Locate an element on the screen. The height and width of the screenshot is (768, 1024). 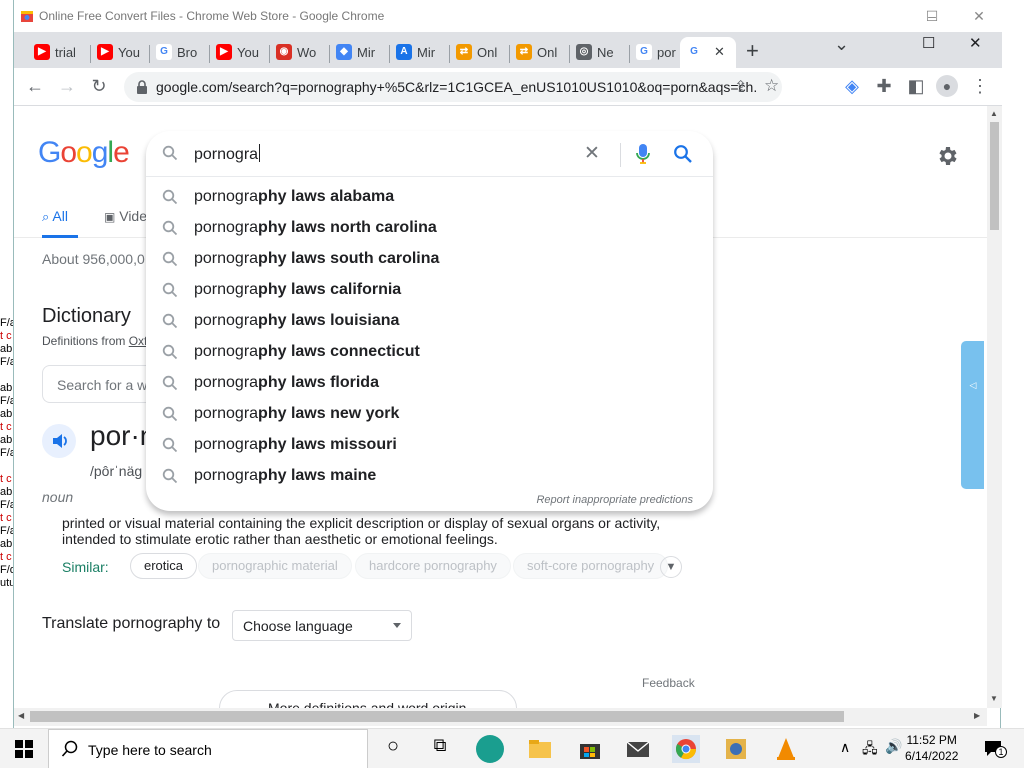
vertical-scrollbar: ▲ ▼ is located at coordinates (994, 407).